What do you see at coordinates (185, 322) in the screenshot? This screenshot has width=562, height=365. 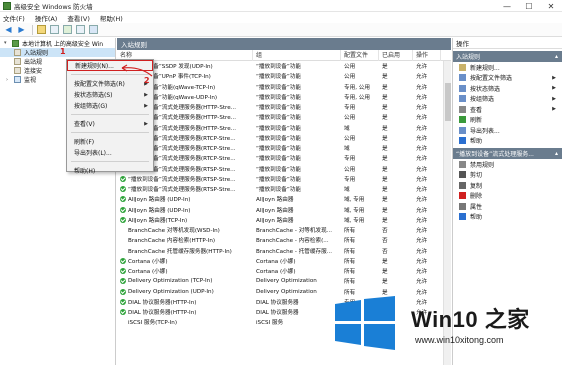 I see `rule-name-cell: iSCSI 服务(TCP-In)` at bounding box center [185, 322].